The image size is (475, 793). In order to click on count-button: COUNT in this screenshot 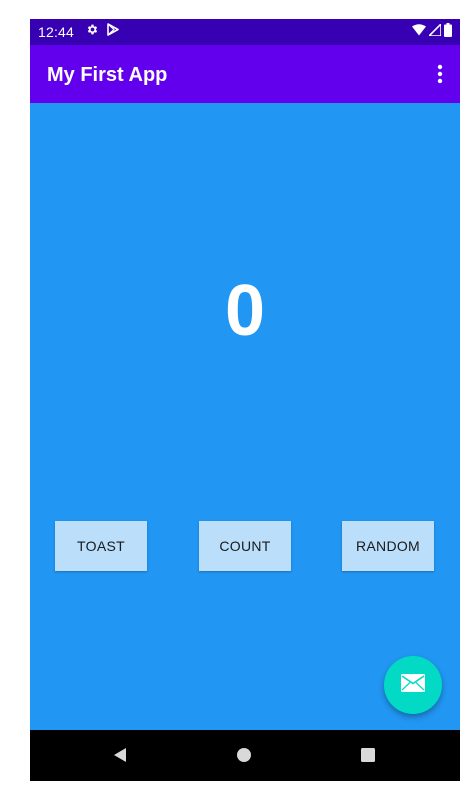, I will do `click(245, 546)`.